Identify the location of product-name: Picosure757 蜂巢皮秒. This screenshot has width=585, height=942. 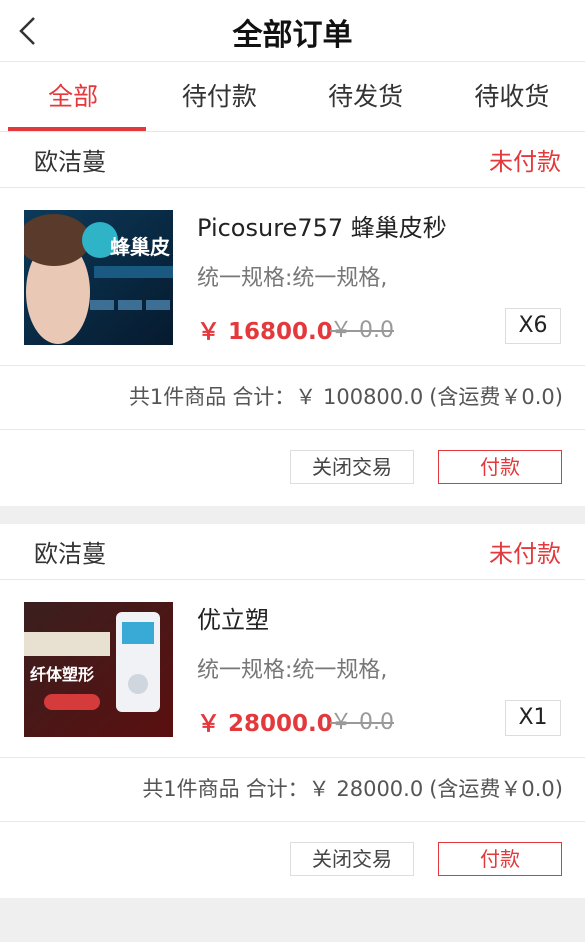
(322, 225).